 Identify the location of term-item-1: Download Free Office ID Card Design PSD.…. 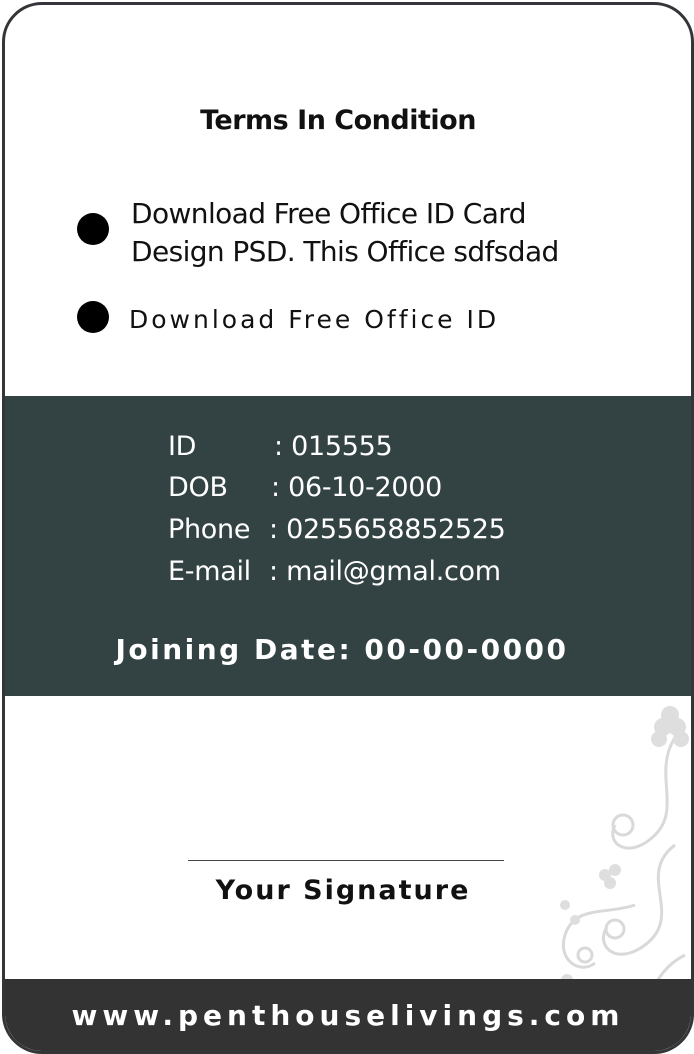
(361, 233).